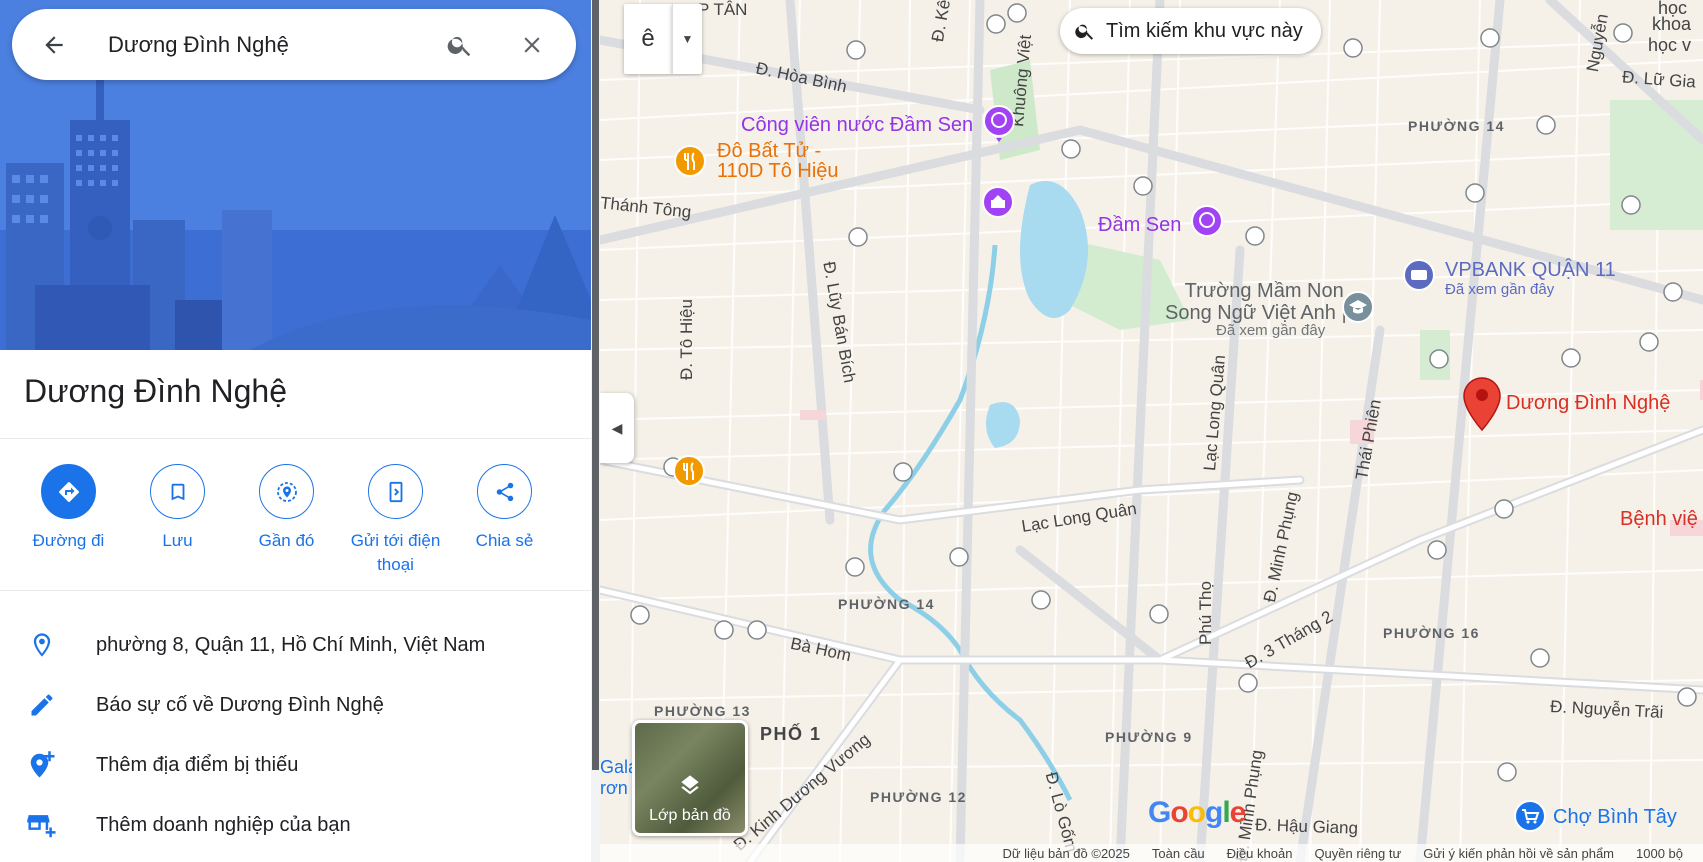  Describe the element at coordinates (68, 520) in the screenshot. I see `directions-button: Đường đi` at that location.